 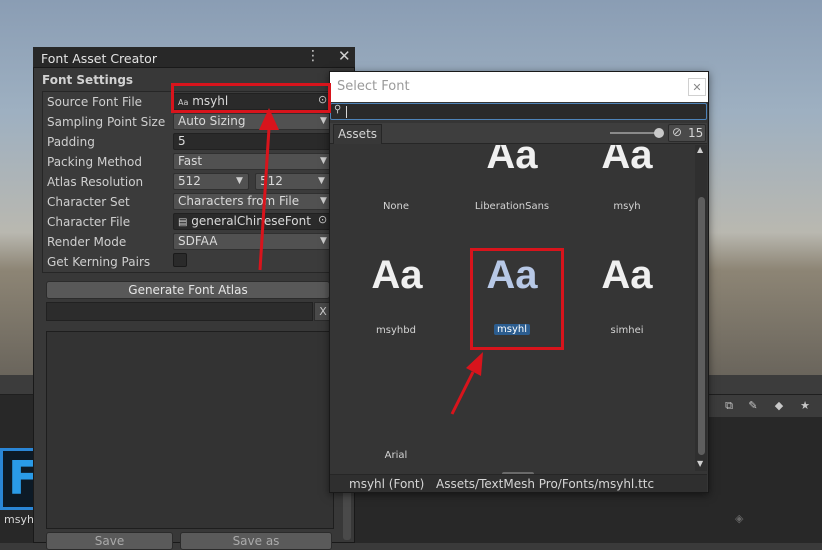 What do you see at coordinates (252, 161) in the screenshot?
I see `packing-method-dropdown: Fast ▼` at bounding box center [252, 161].